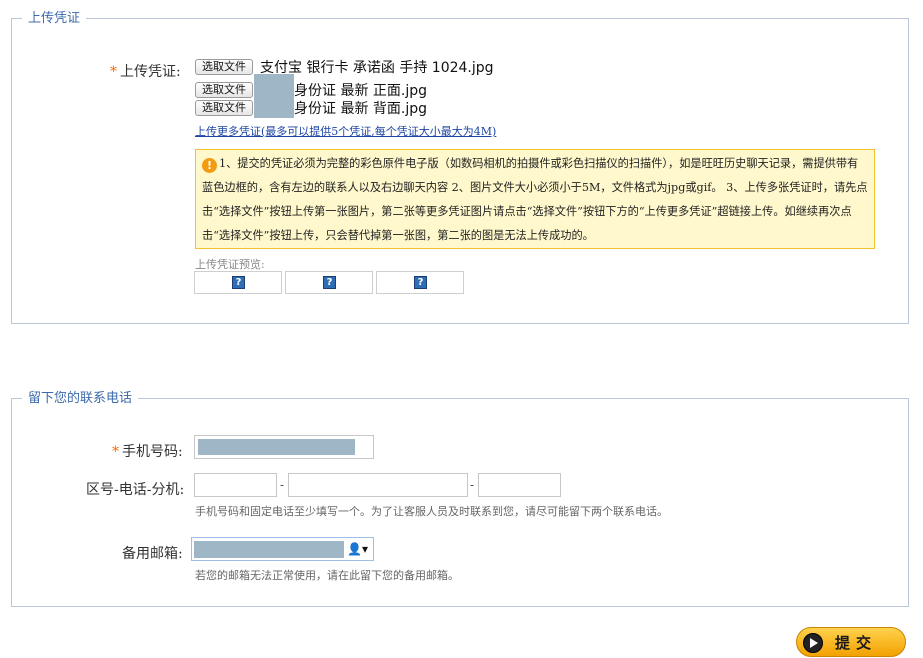 This screenshot has height=658, width=923. Describe the element at coordinates (152, 452) in the screenshot. I see `mobile-label-text: 手机号码:` at that location.